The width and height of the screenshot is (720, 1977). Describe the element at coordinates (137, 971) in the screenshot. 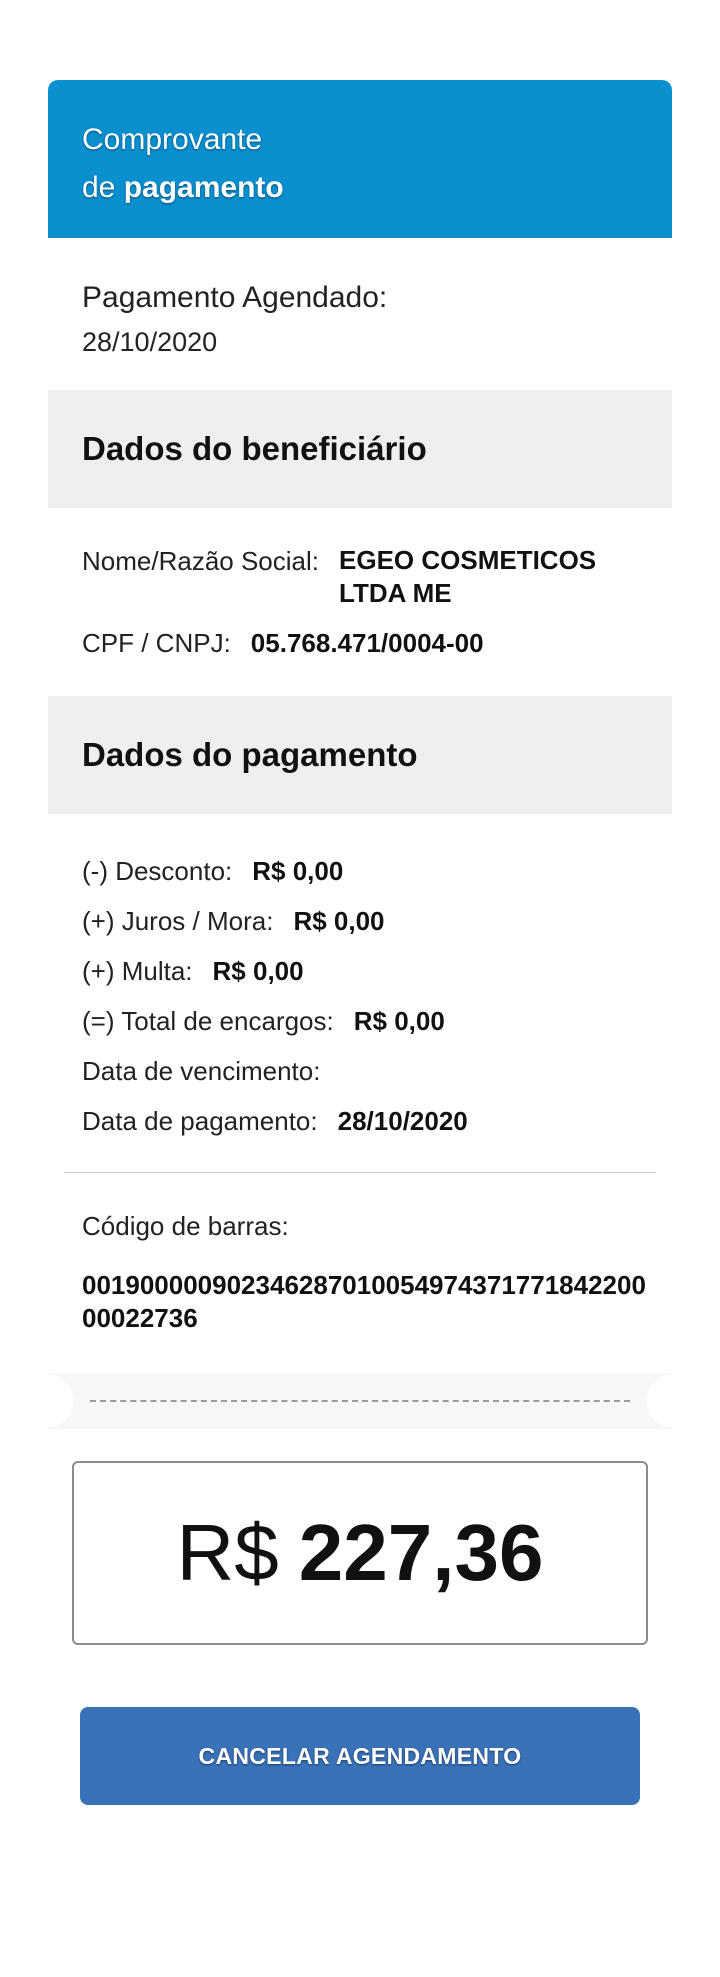

I see `fine-label: (+) Multa:` at that location.